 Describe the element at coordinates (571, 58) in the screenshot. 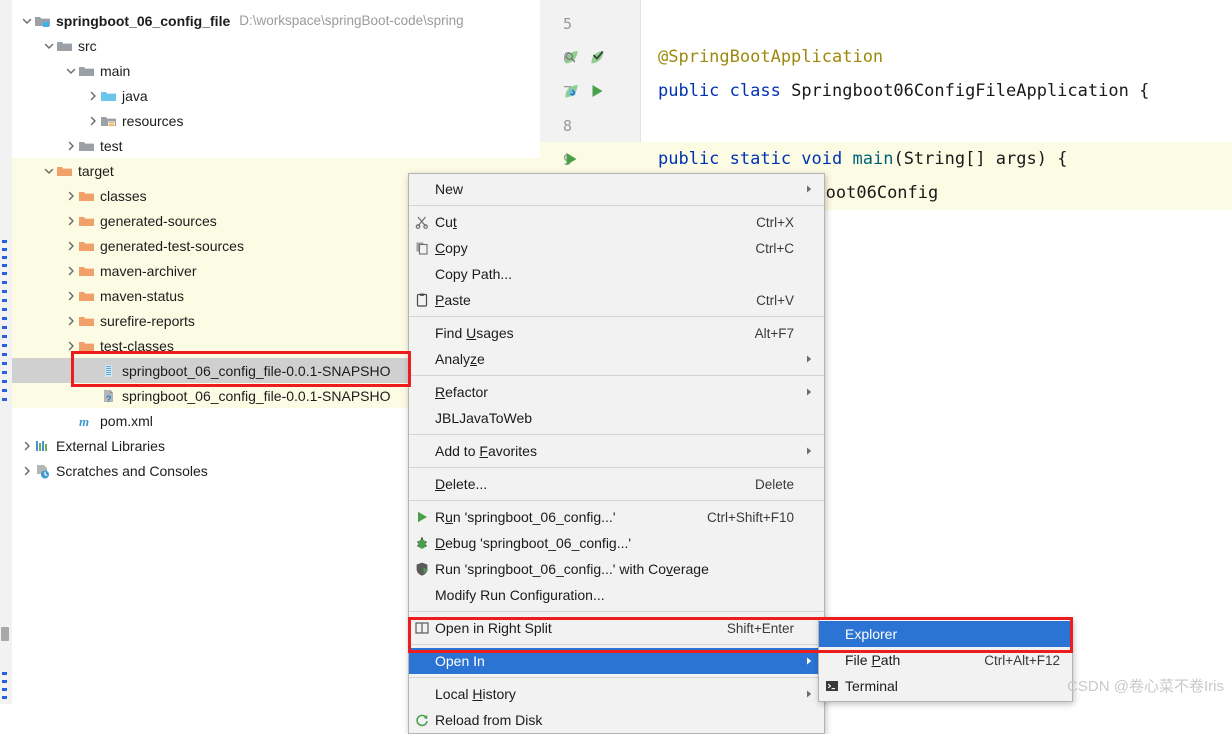

I see `bean-inspect-icon` at that location.